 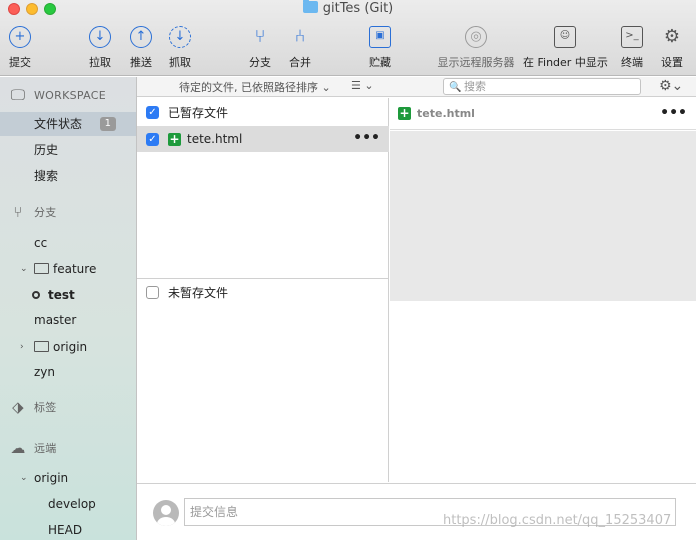 I want to click on unstaged-all-checkbox, so click(x=152, y=292).